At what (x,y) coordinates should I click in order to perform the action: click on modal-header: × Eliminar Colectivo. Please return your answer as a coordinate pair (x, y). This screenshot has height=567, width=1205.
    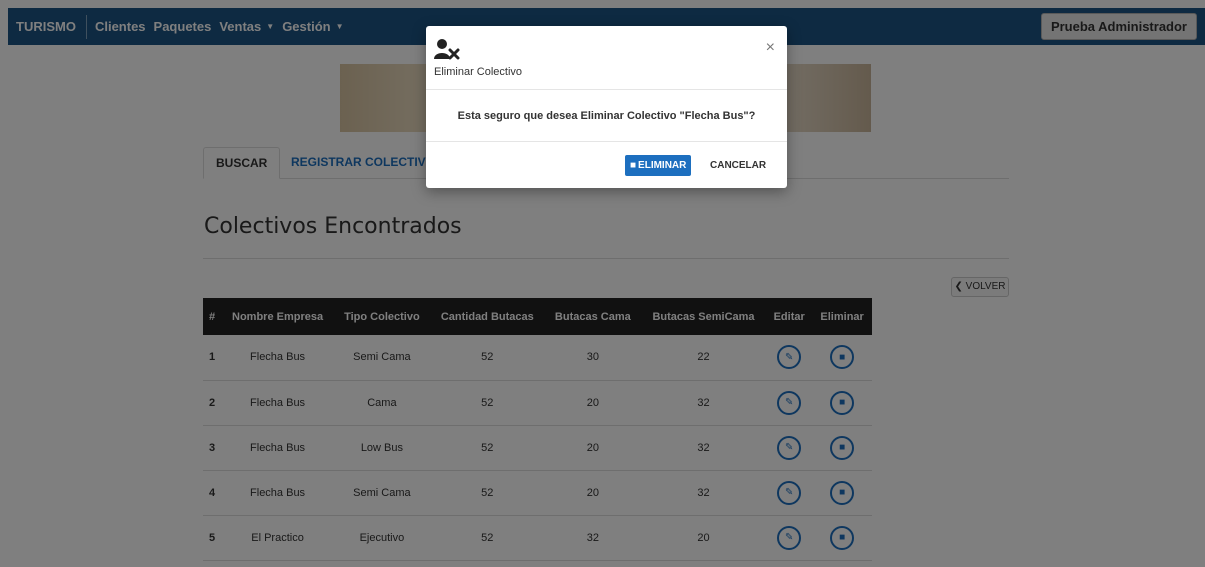
    Looking at the image, I should click on (606, 58).